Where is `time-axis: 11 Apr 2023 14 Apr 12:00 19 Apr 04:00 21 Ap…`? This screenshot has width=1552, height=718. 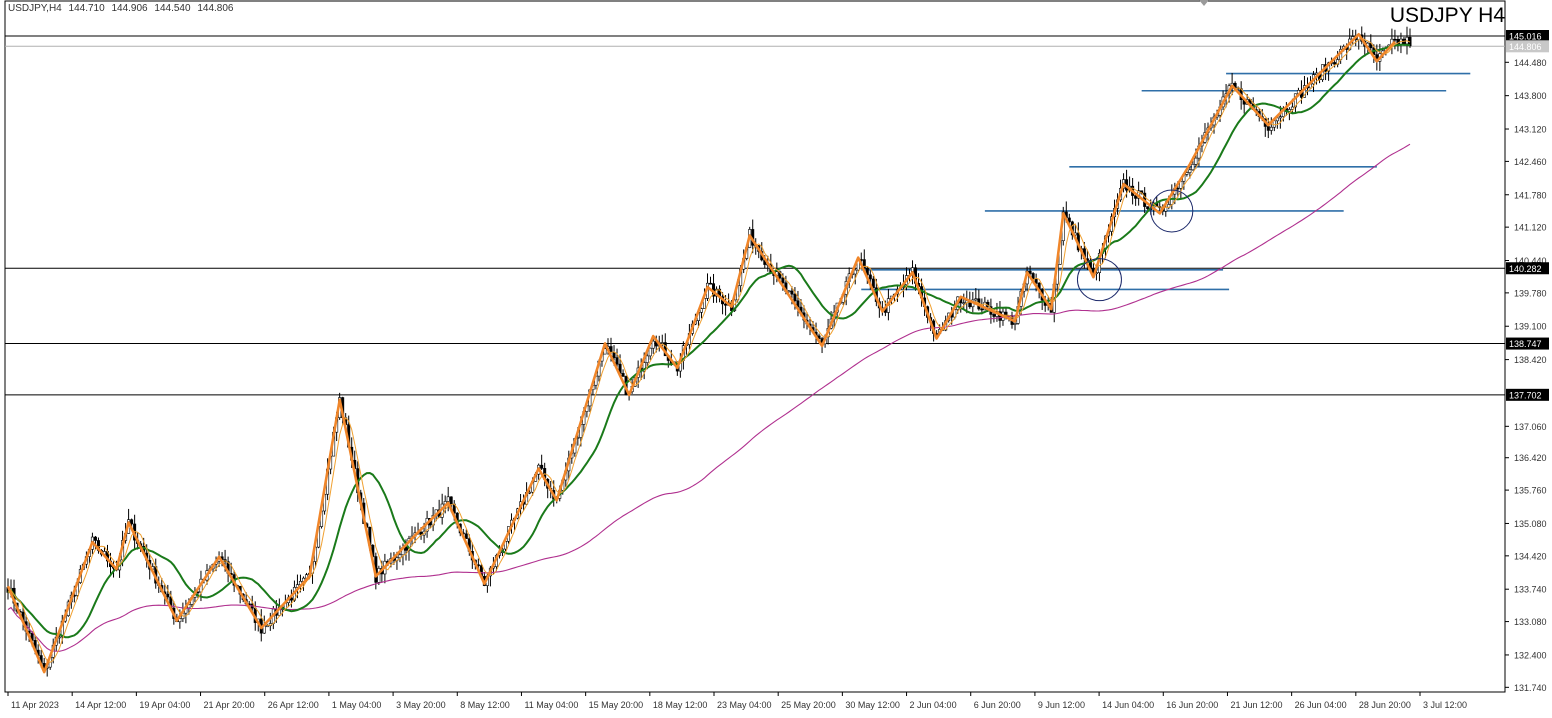
time-axis: 11 Apr 2023 14 Apr 12:00 19 Apr 04:00 21 Ap… is located at coordinates (737, 701).